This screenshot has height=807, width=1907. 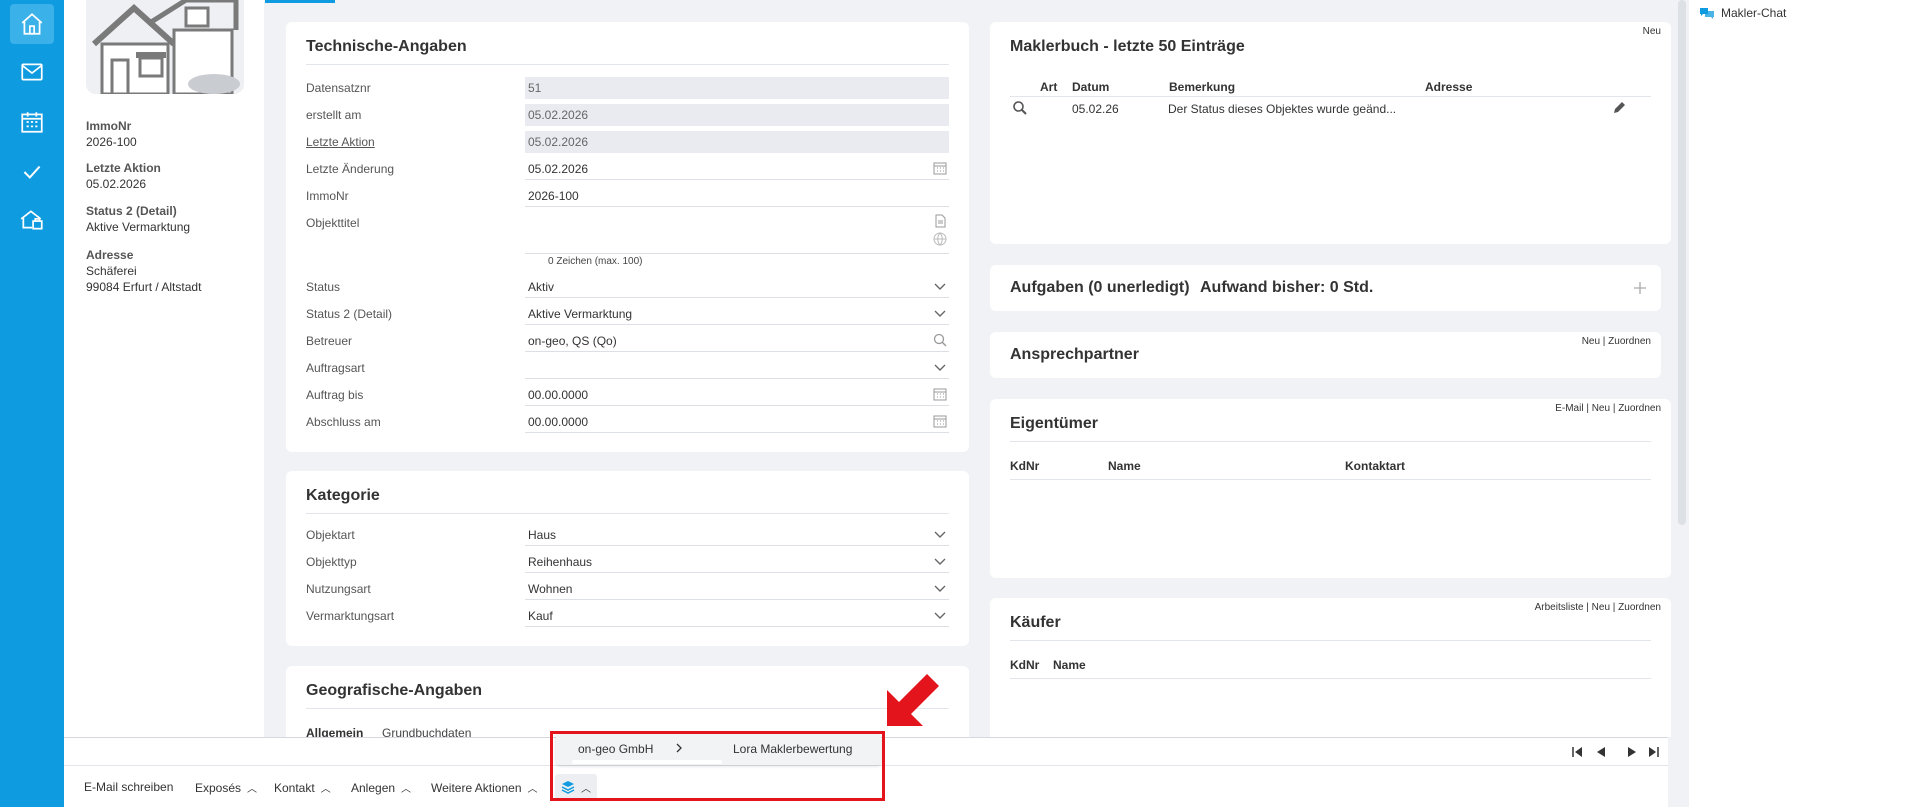 I want to click on ansprechpartner-card: Ansprechpartner Neu | Zuordnen, so click(x=1325, y=355).